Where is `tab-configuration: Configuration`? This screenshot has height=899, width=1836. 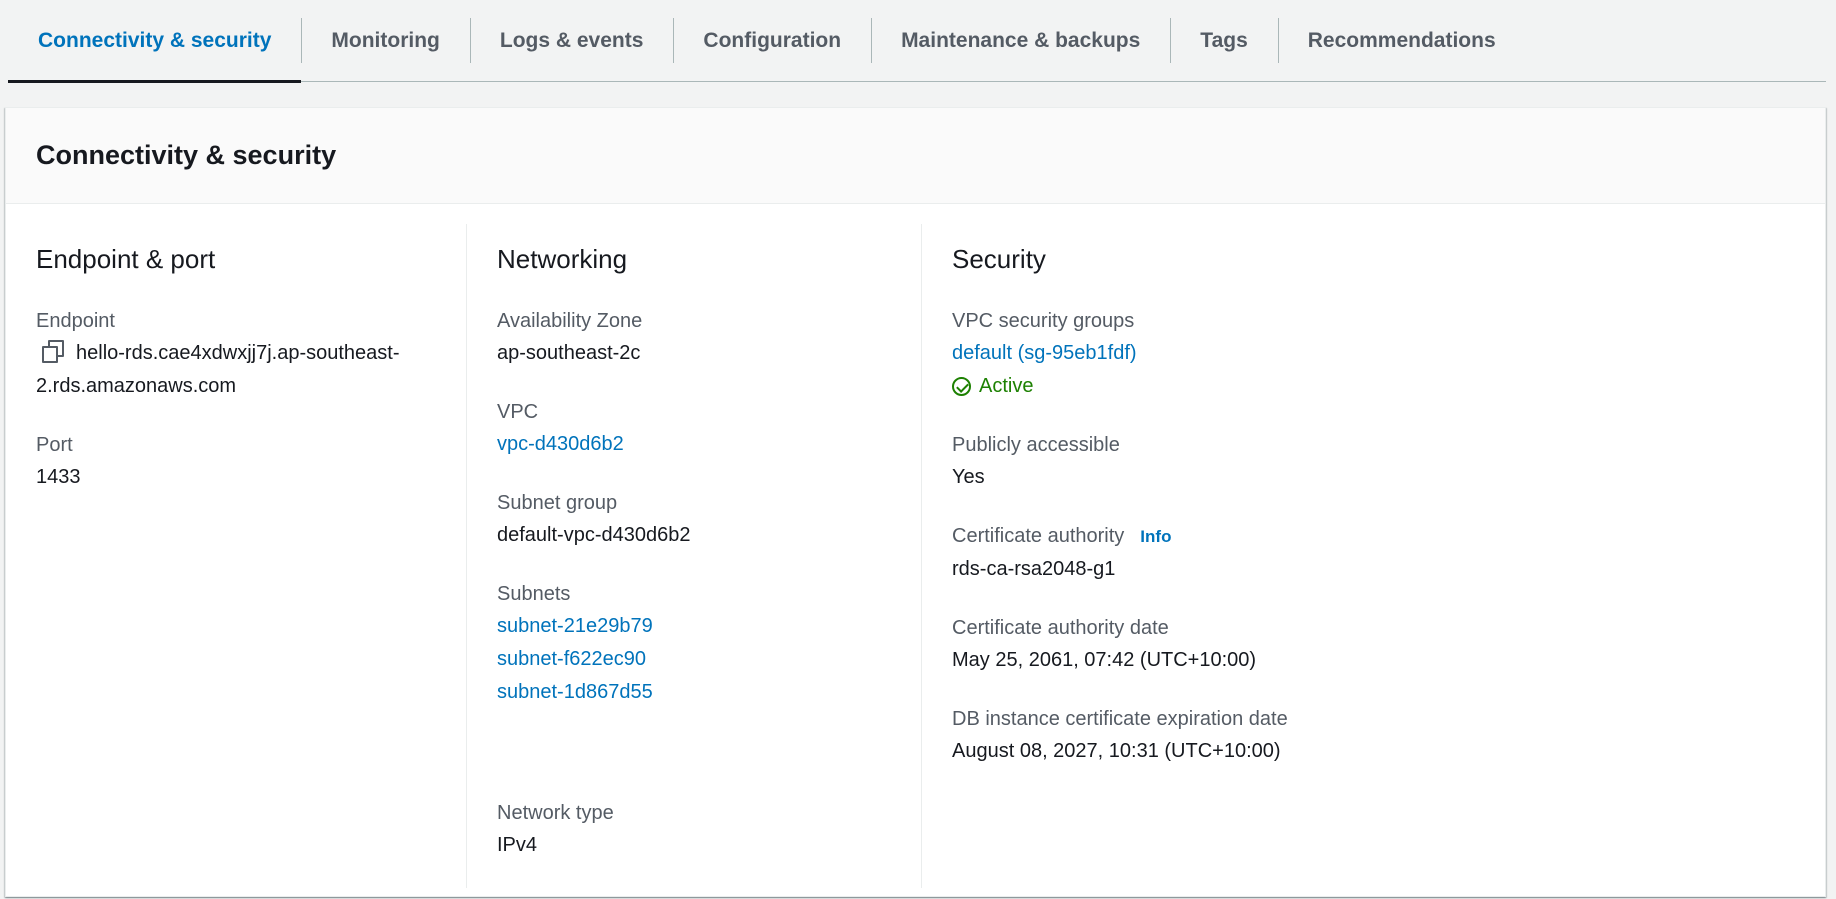 tab-configuration: Configuration is located at coordinates (772, 40).